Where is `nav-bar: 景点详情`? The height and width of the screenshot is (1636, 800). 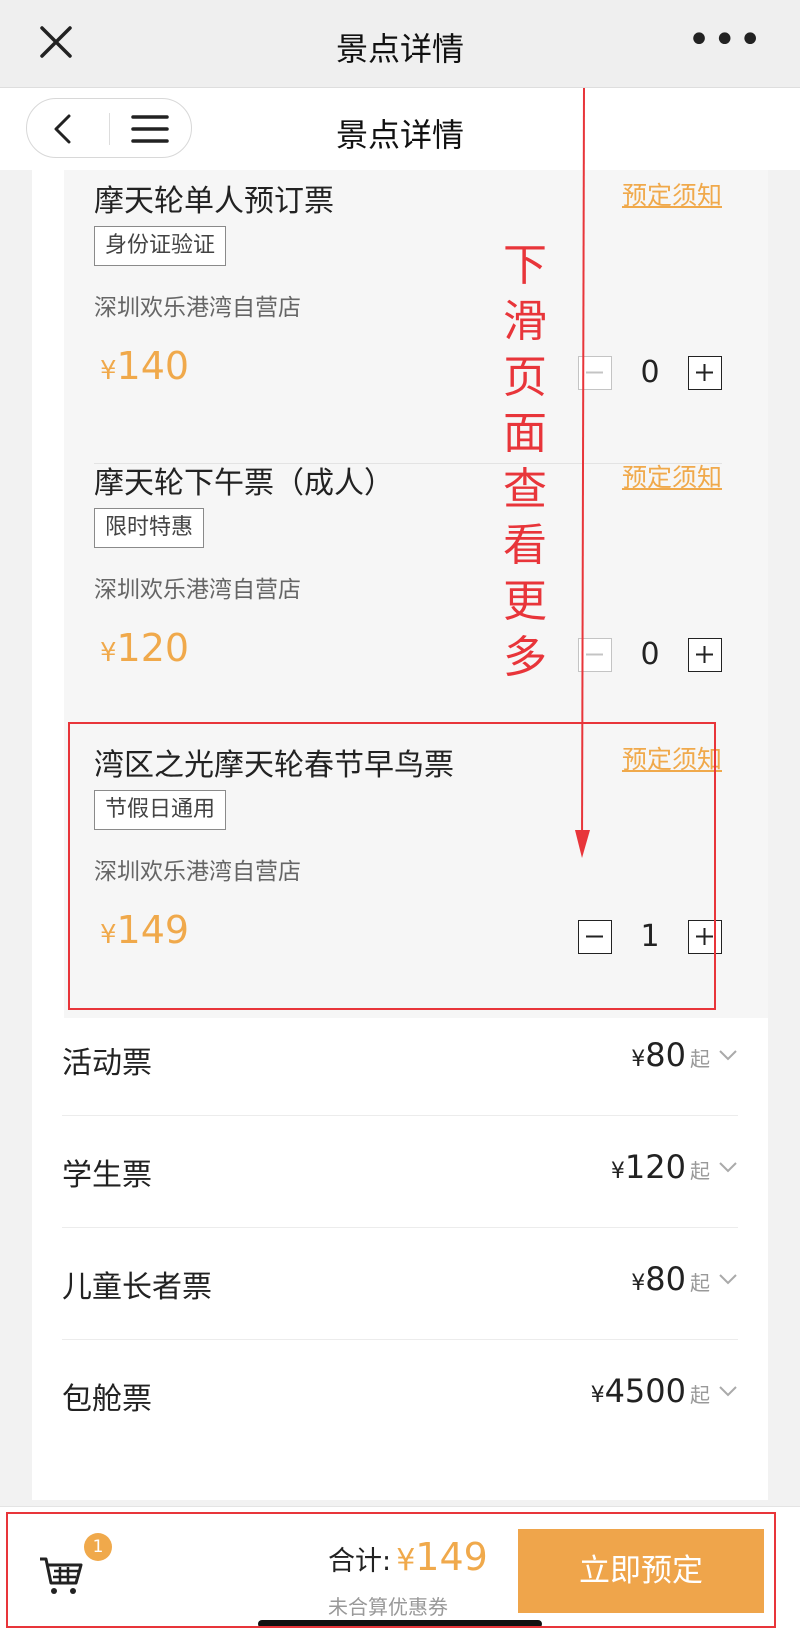 nav-bar: 景点详情 is located at coordinates (400, 129).